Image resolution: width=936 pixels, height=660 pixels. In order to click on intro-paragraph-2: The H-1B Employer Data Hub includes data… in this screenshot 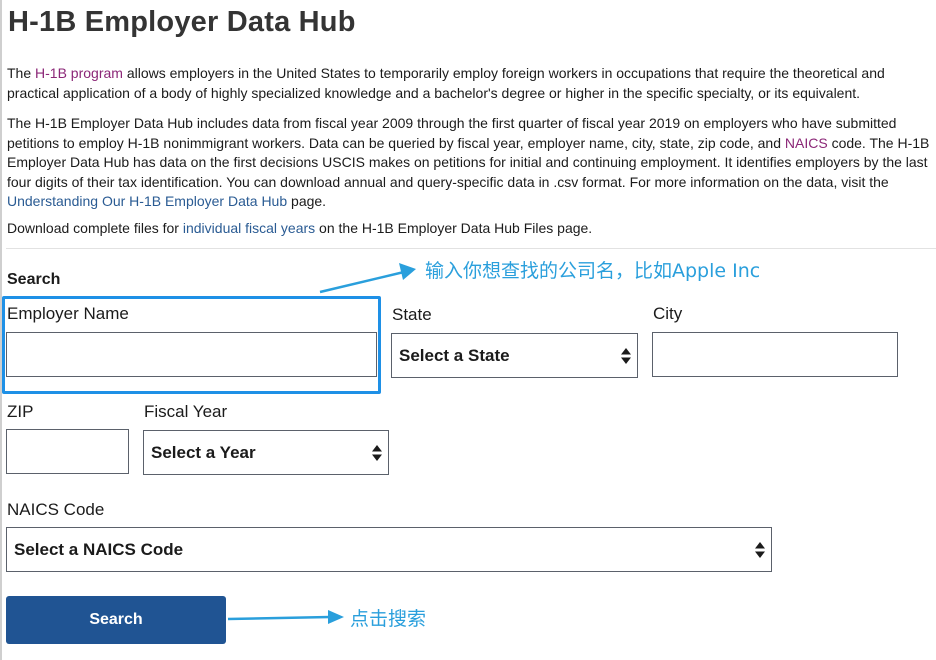, I will do `click(468, 162)`.